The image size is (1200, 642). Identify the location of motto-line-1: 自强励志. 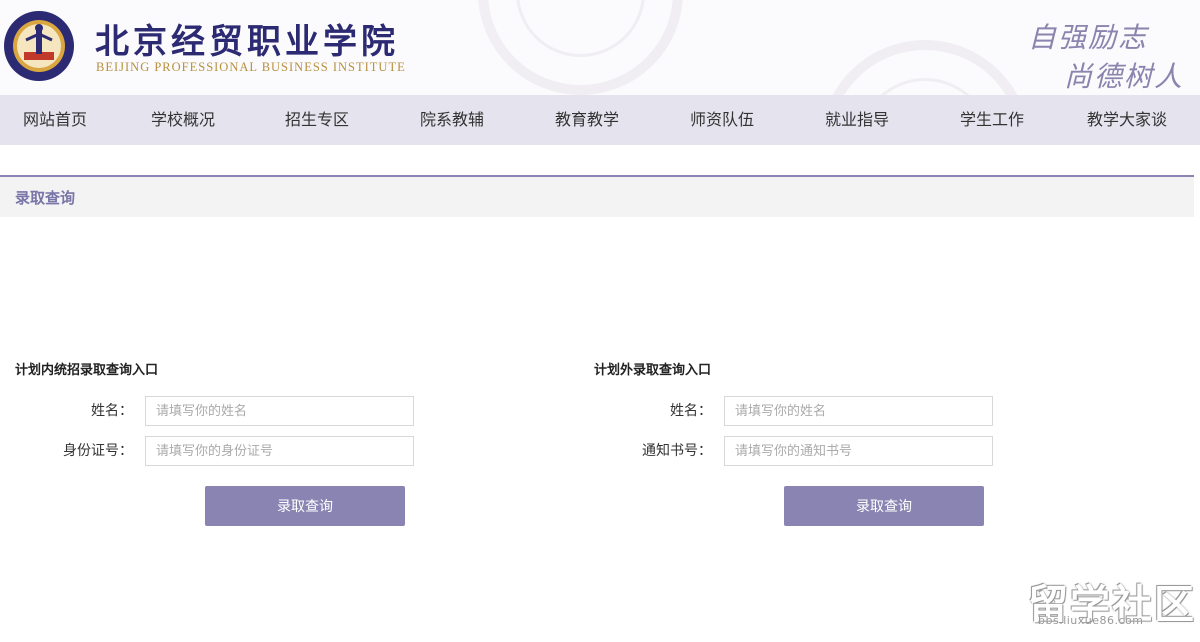
(1088, 37).